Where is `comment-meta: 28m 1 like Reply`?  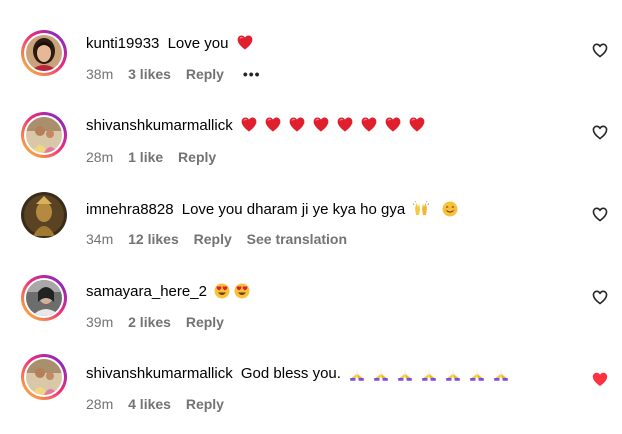 comment-meta: 28m 1 like Reply is located at coordinates (156, 157).